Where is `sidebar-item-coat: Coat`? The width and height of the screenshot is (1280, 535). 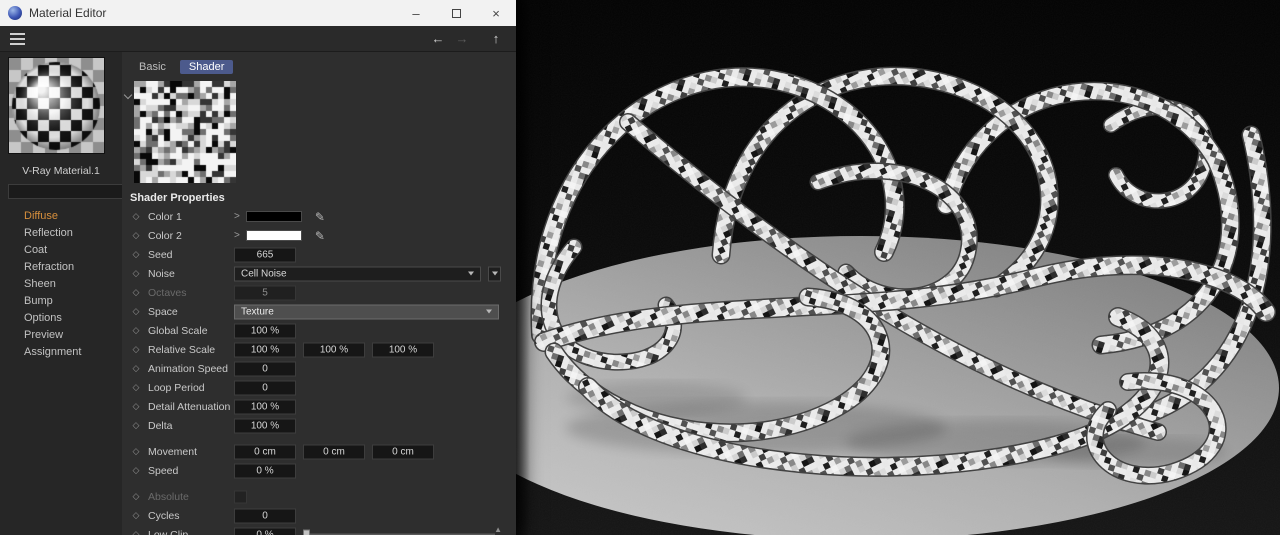 sidebar-item-coat: Coat is located at coordinates (61, 250).